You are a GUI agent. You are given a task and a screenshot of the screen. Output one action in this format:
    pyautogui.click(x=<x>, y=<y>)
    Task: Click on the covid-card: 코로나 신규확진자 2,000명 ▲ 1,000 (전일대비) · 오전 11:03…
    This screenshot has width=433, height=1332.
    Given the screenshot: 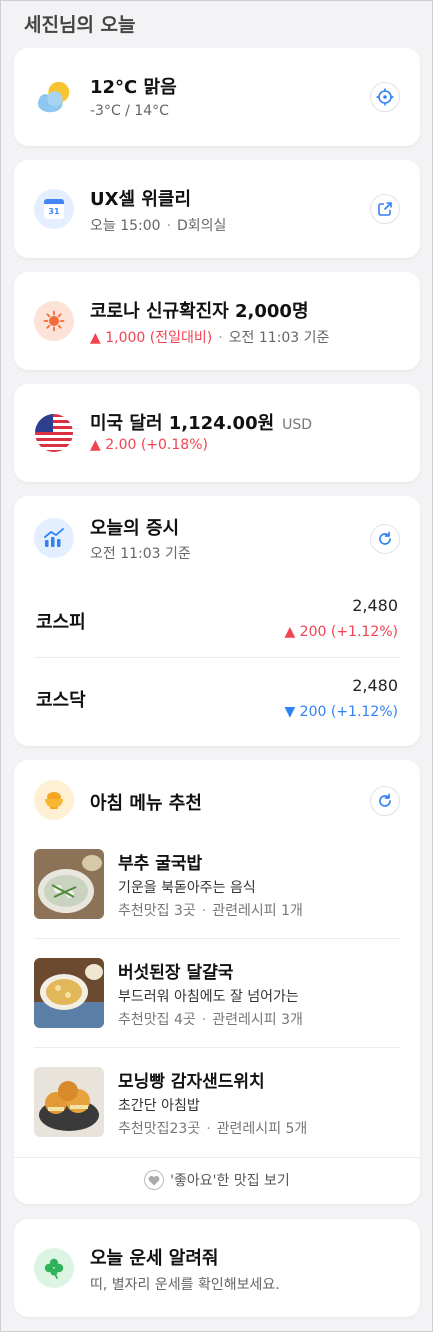 What is the action you would take?
    pyautogui.click(x=217, y=321)
    